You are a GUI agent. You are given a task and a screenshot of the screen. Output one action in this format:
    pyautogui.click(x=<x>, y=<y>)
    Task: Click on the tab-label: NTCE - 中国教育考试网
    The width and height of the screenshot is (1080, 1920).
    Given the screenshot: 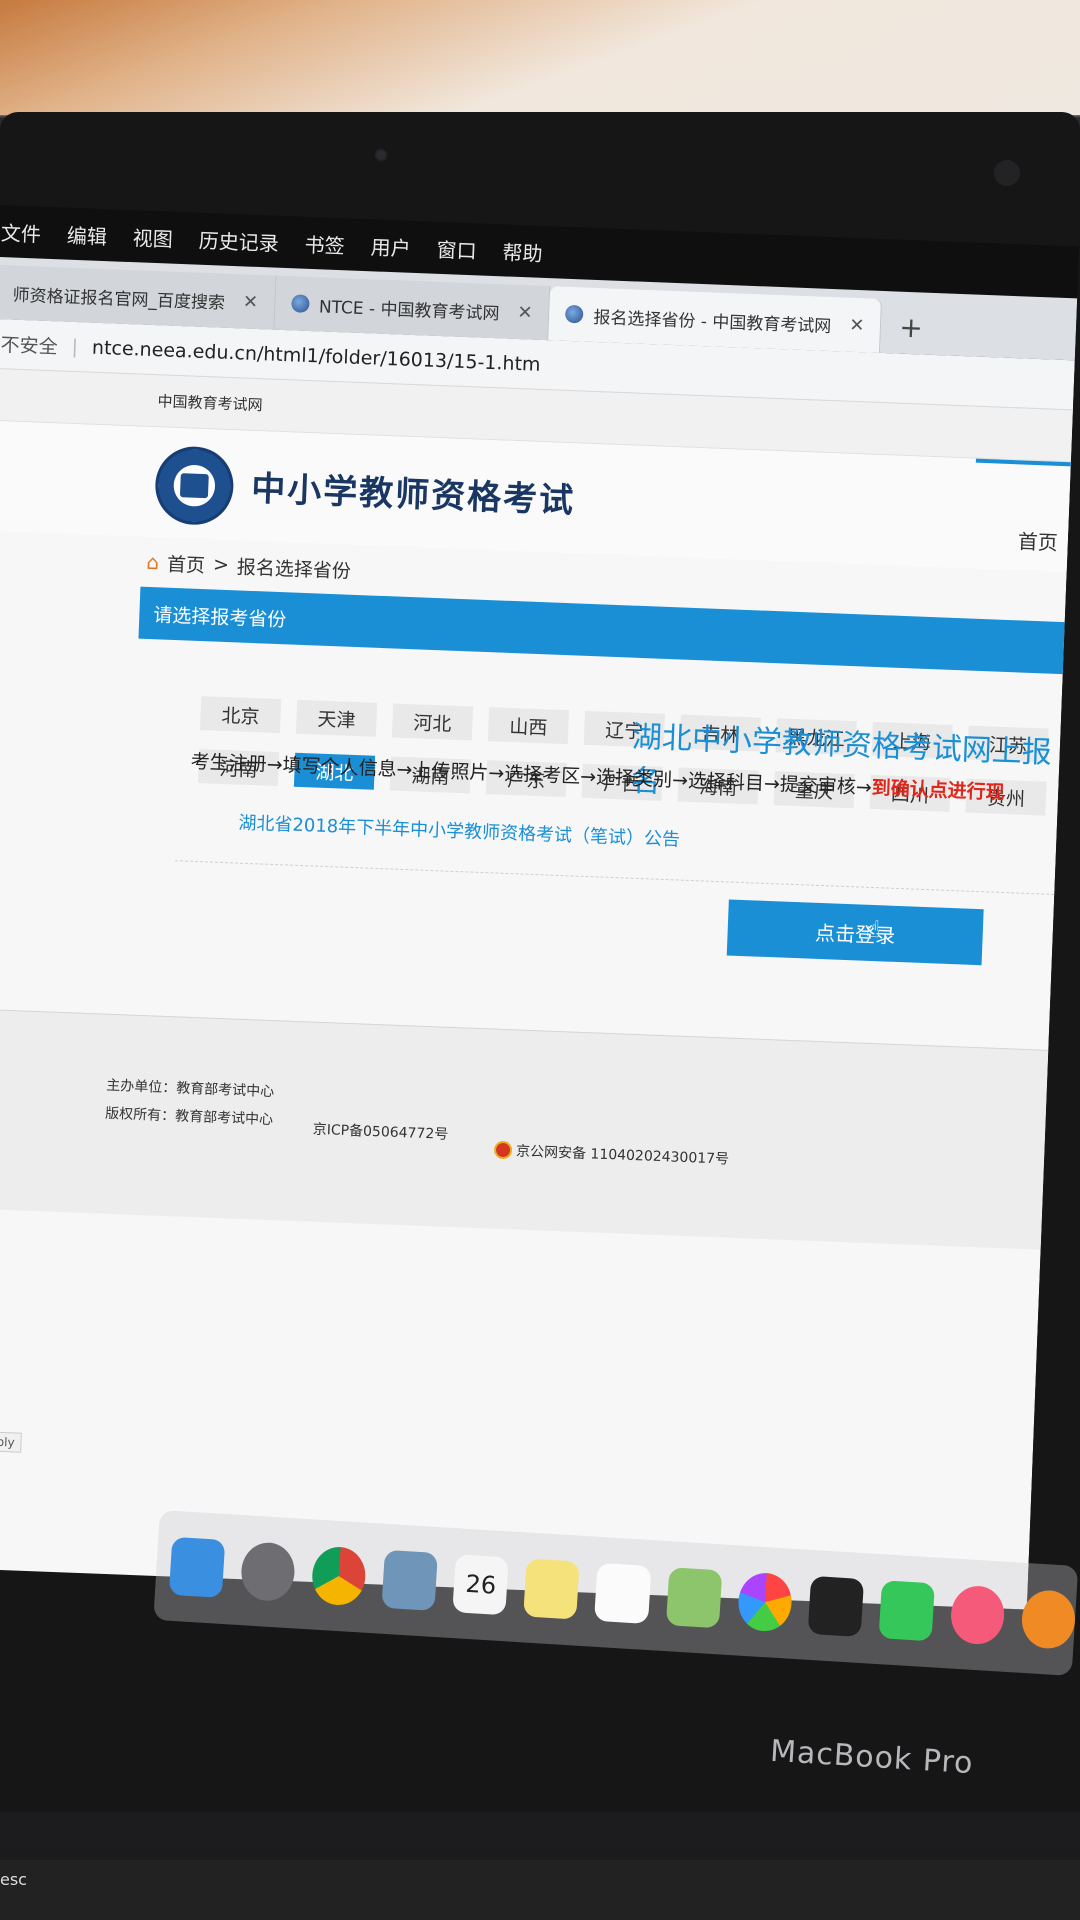 What is the action you would take?
    pyautogui.click(x=409, y=310)
    